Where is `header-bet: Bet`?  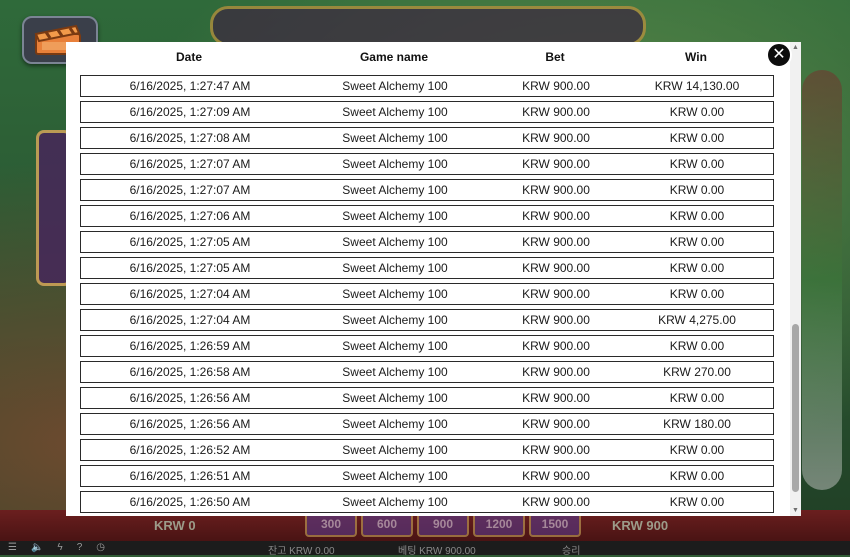 header-bet: Bet is located at coordinates (555, 57).